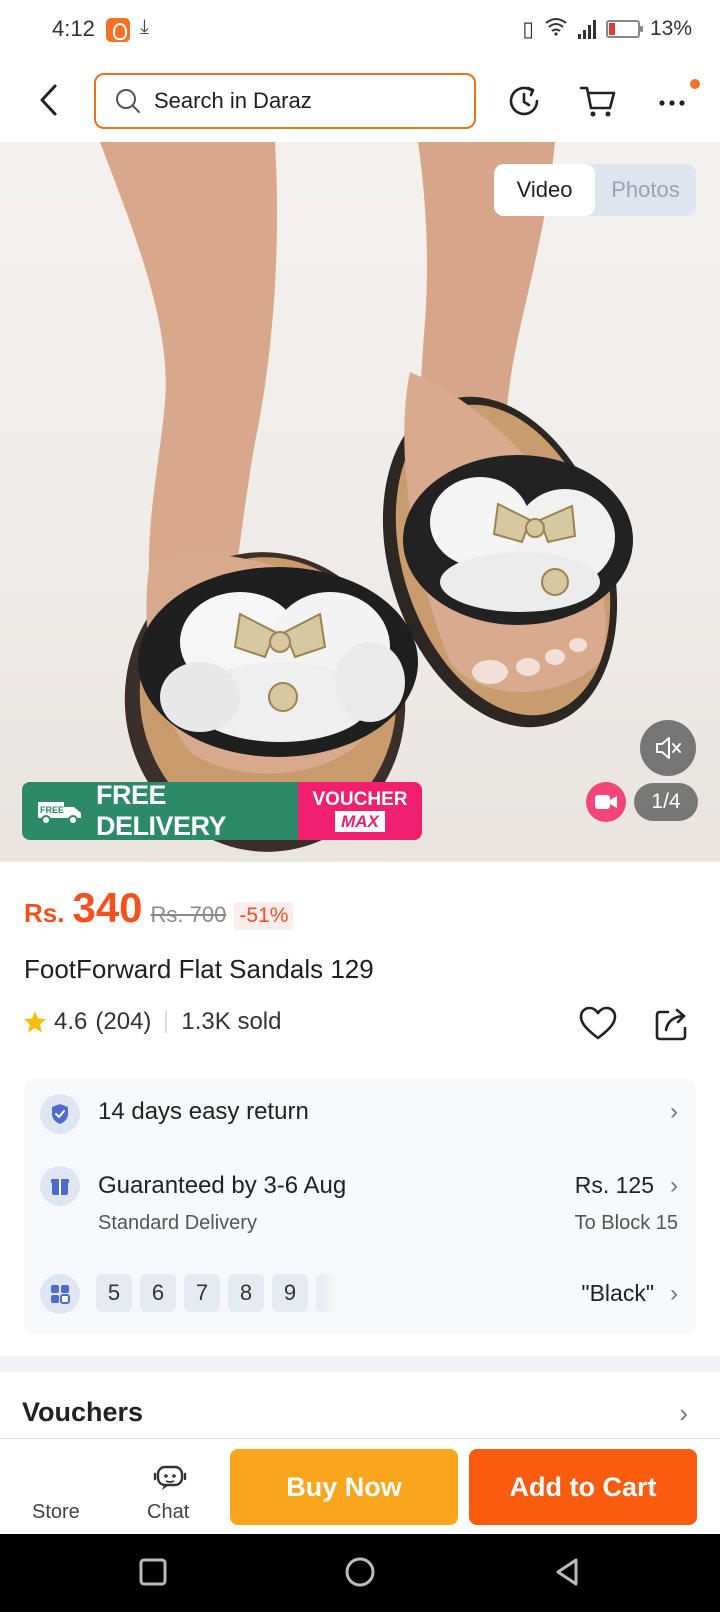  Describe the element at coordinates (360, 821) in the screenshot. I see `voucher-max-label: MAX` at that location.